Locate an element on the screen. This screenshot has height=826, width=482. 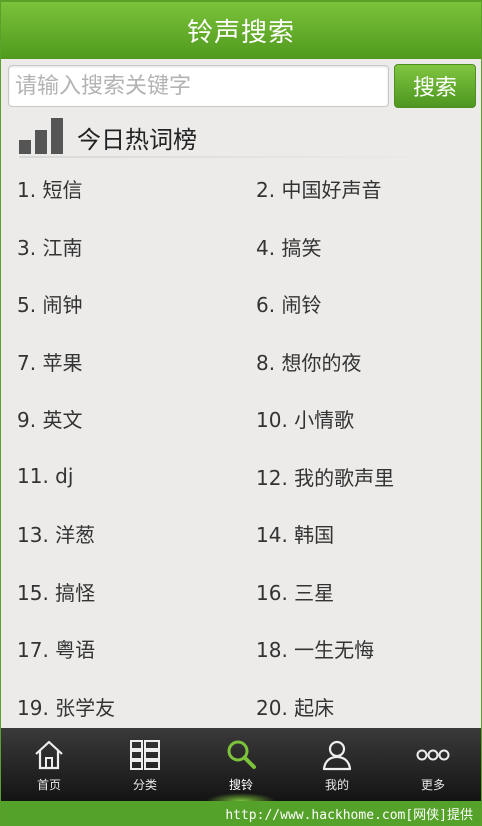
nav-item-category: 分类 is located at coordinates (145, 764).